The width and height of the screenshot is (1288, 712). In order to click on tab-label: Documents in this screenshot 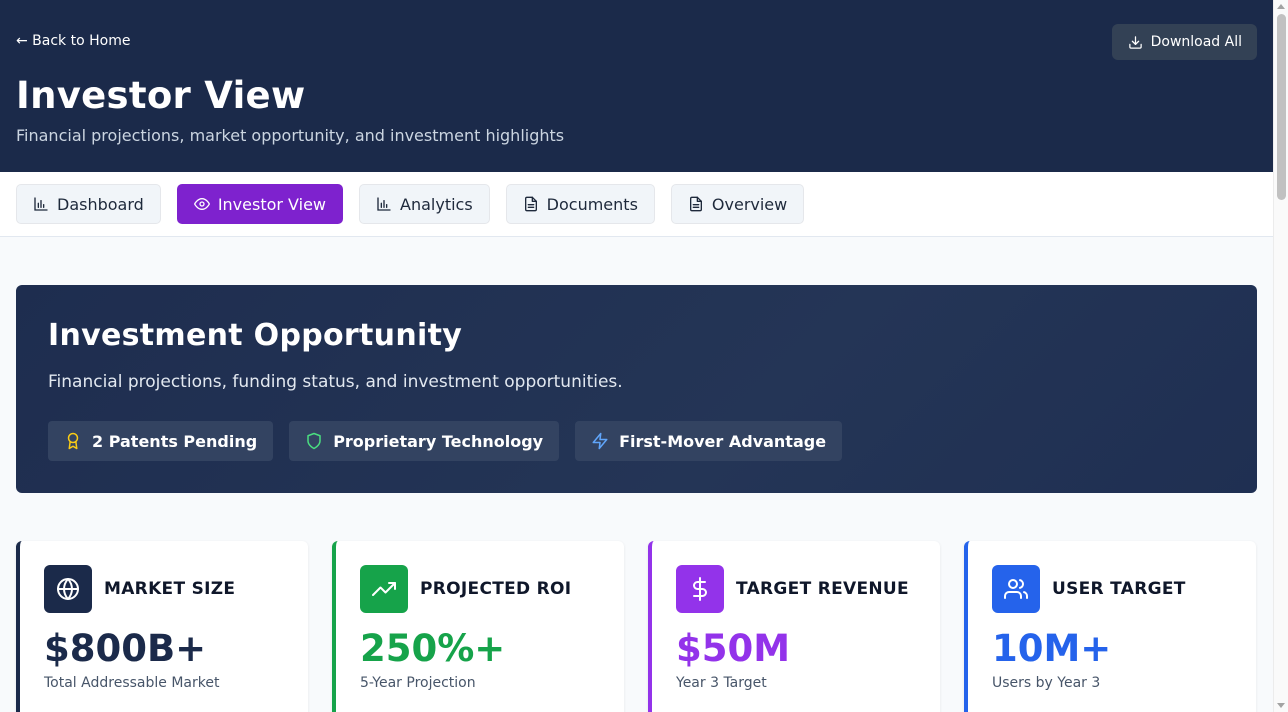, I will do `click(592, 204)`.